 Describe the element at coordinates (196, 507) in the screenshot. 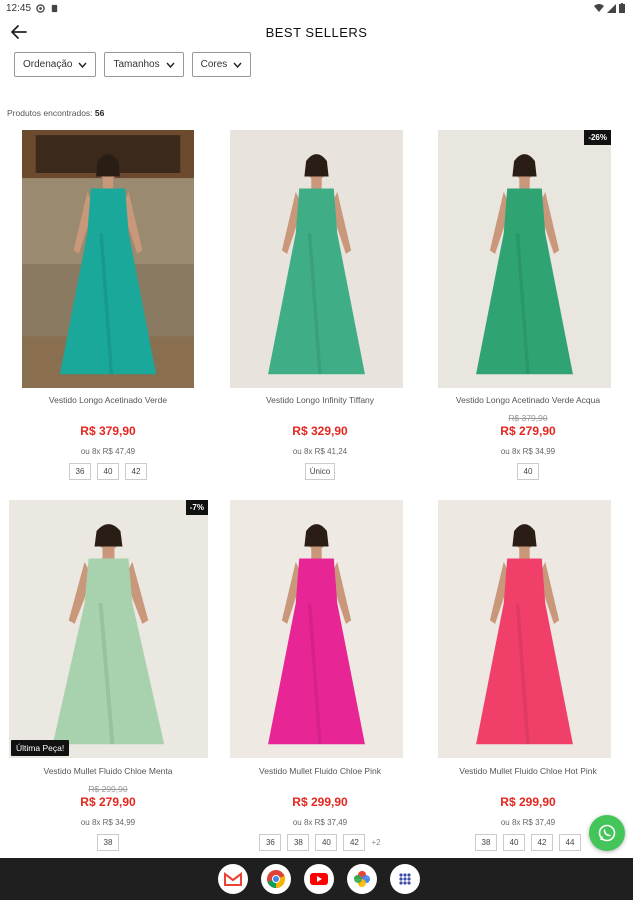

I see `discount-badge: -7%` at that location.